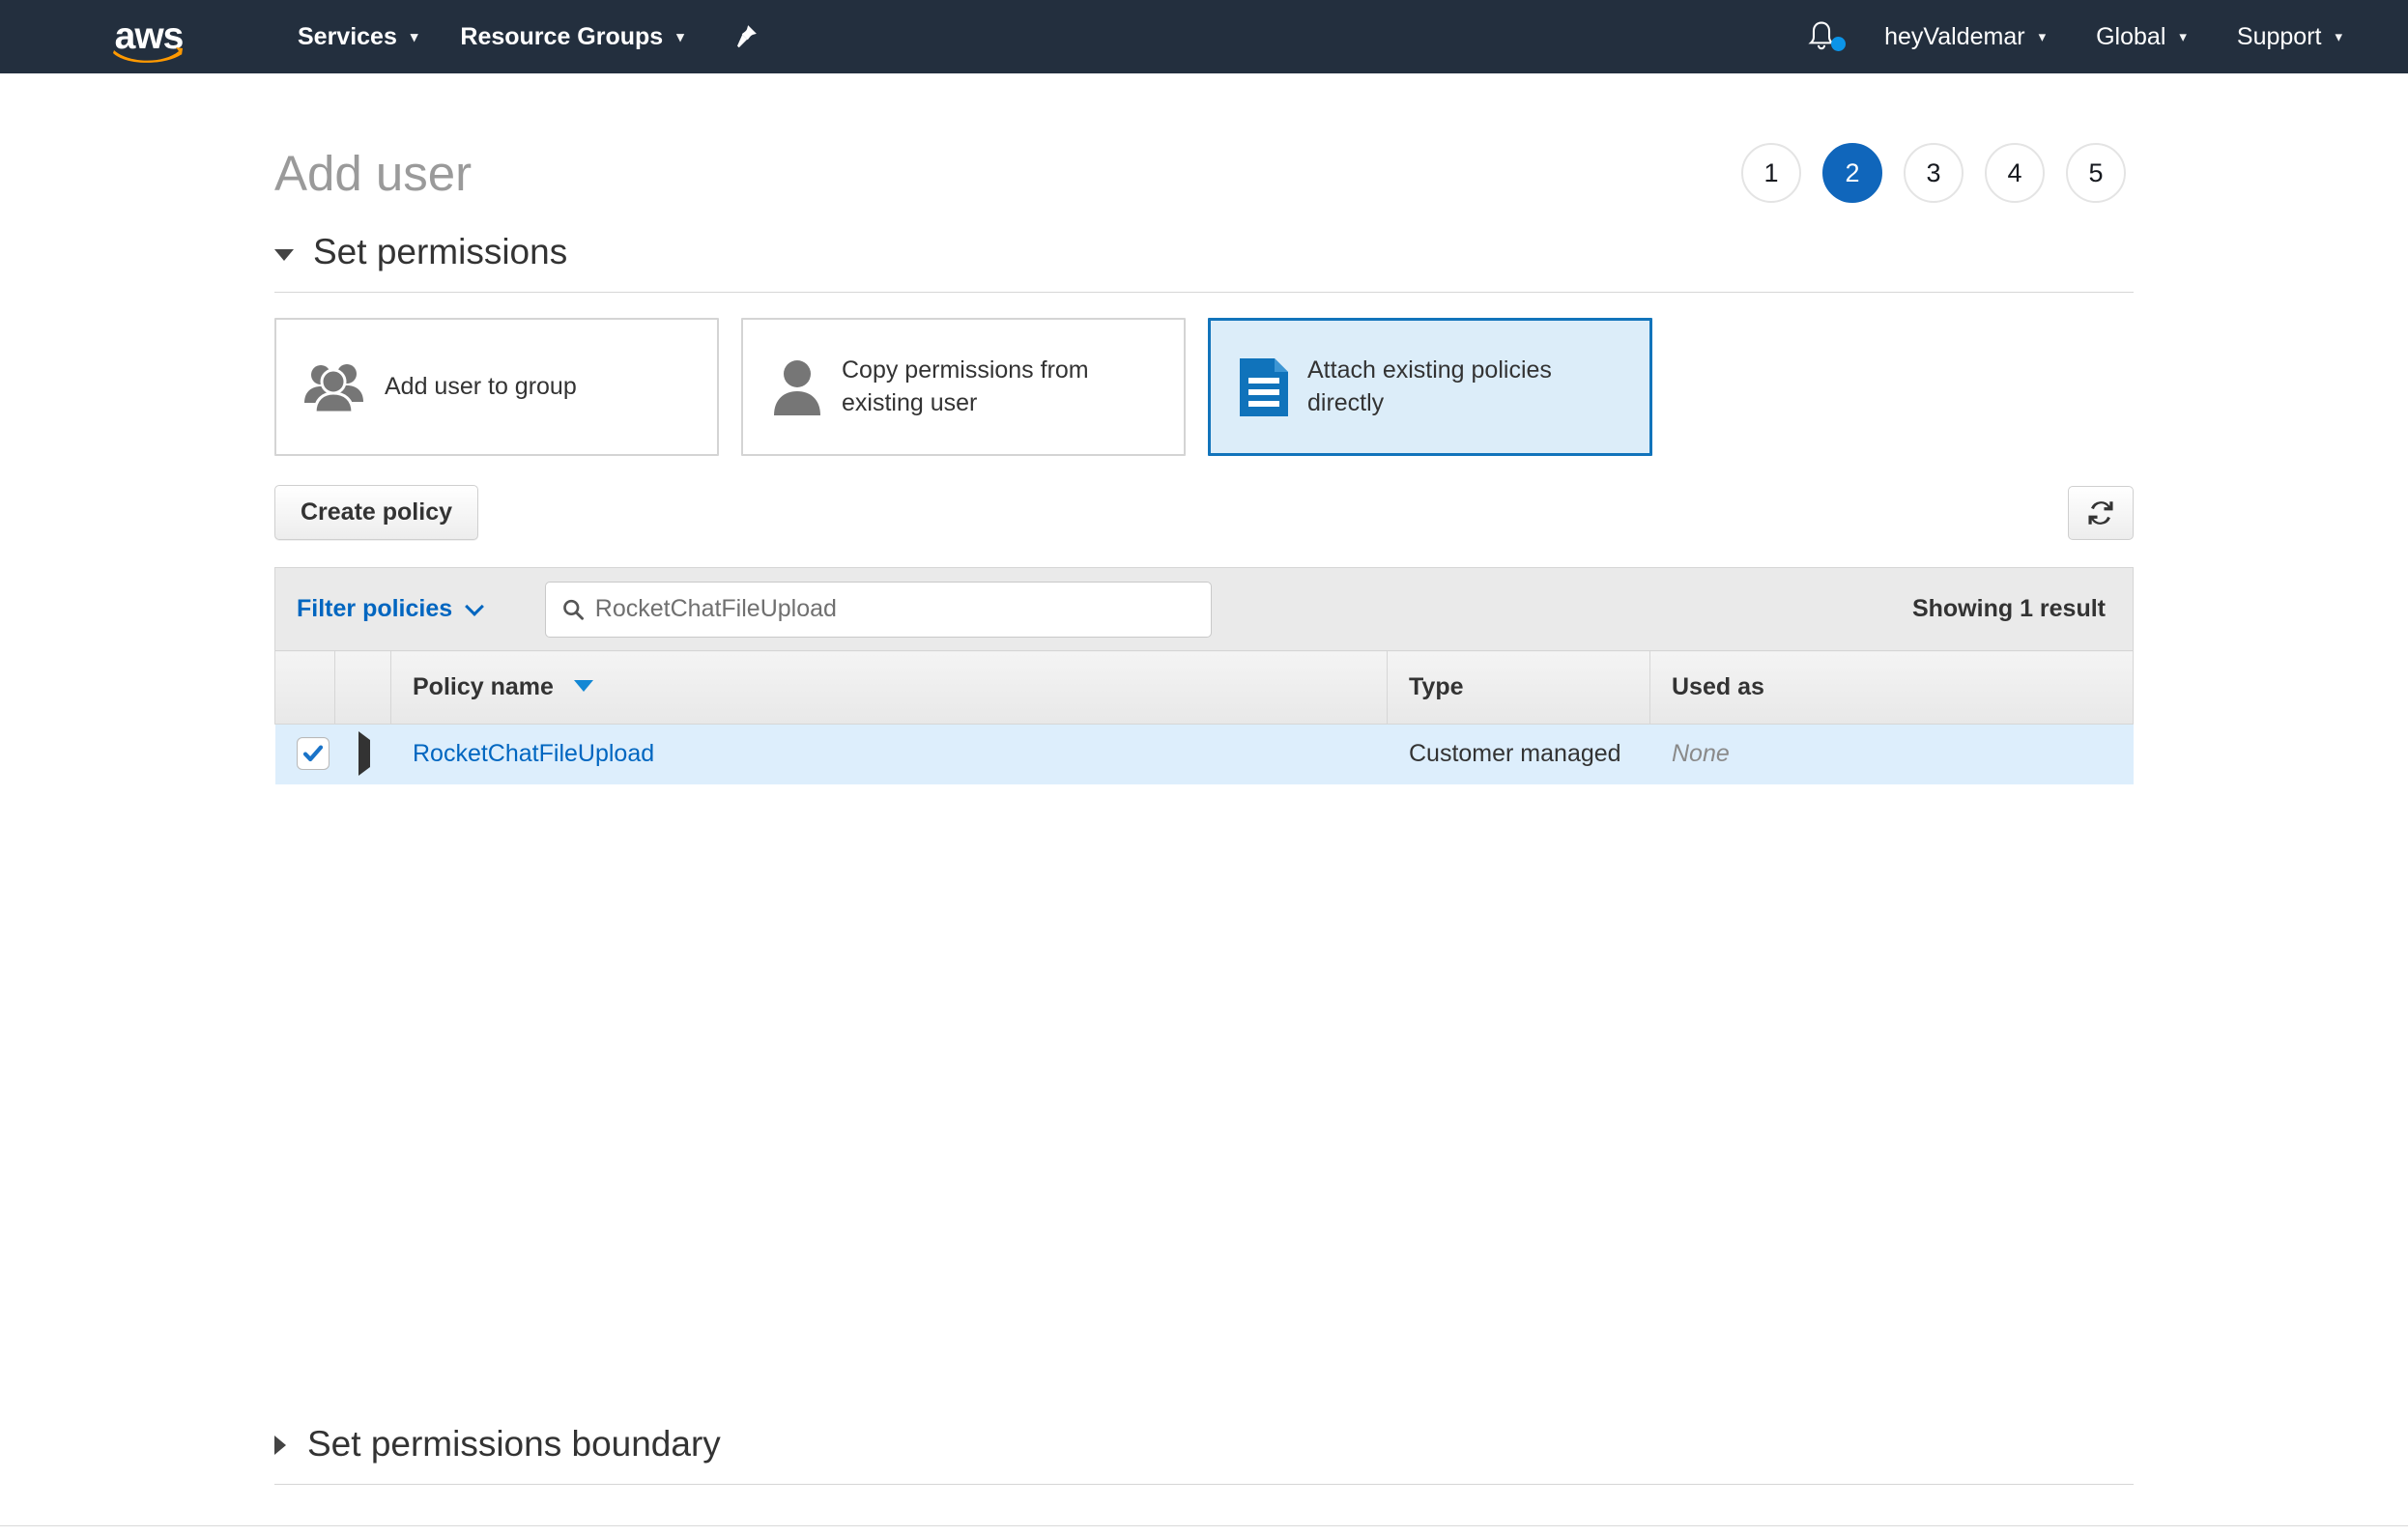 This screenshot has width=2408, height=1536. What do you see at coordinates (441, 251) in the screenshot?
I see `set-permissions-title: Set permissions` at bounding box center [441, 251].